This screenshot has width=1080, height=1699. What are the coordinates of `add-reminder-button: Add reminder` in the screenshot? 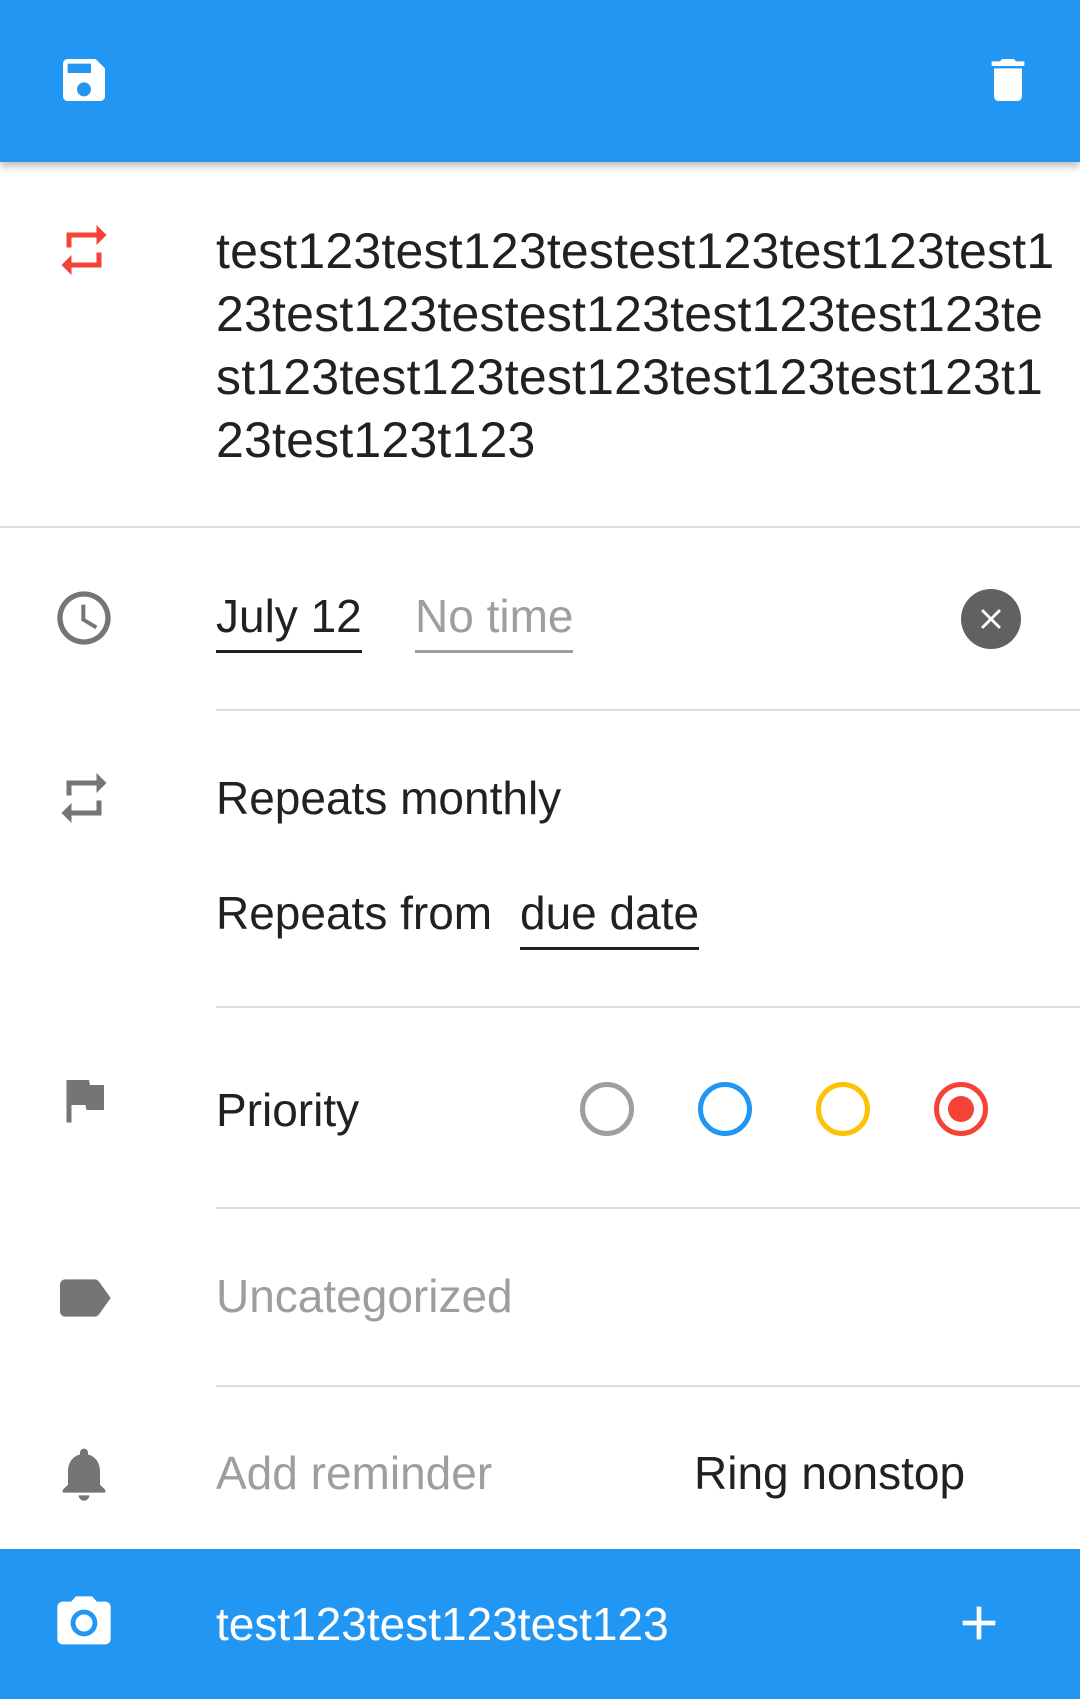 It's located at (354, 1473).